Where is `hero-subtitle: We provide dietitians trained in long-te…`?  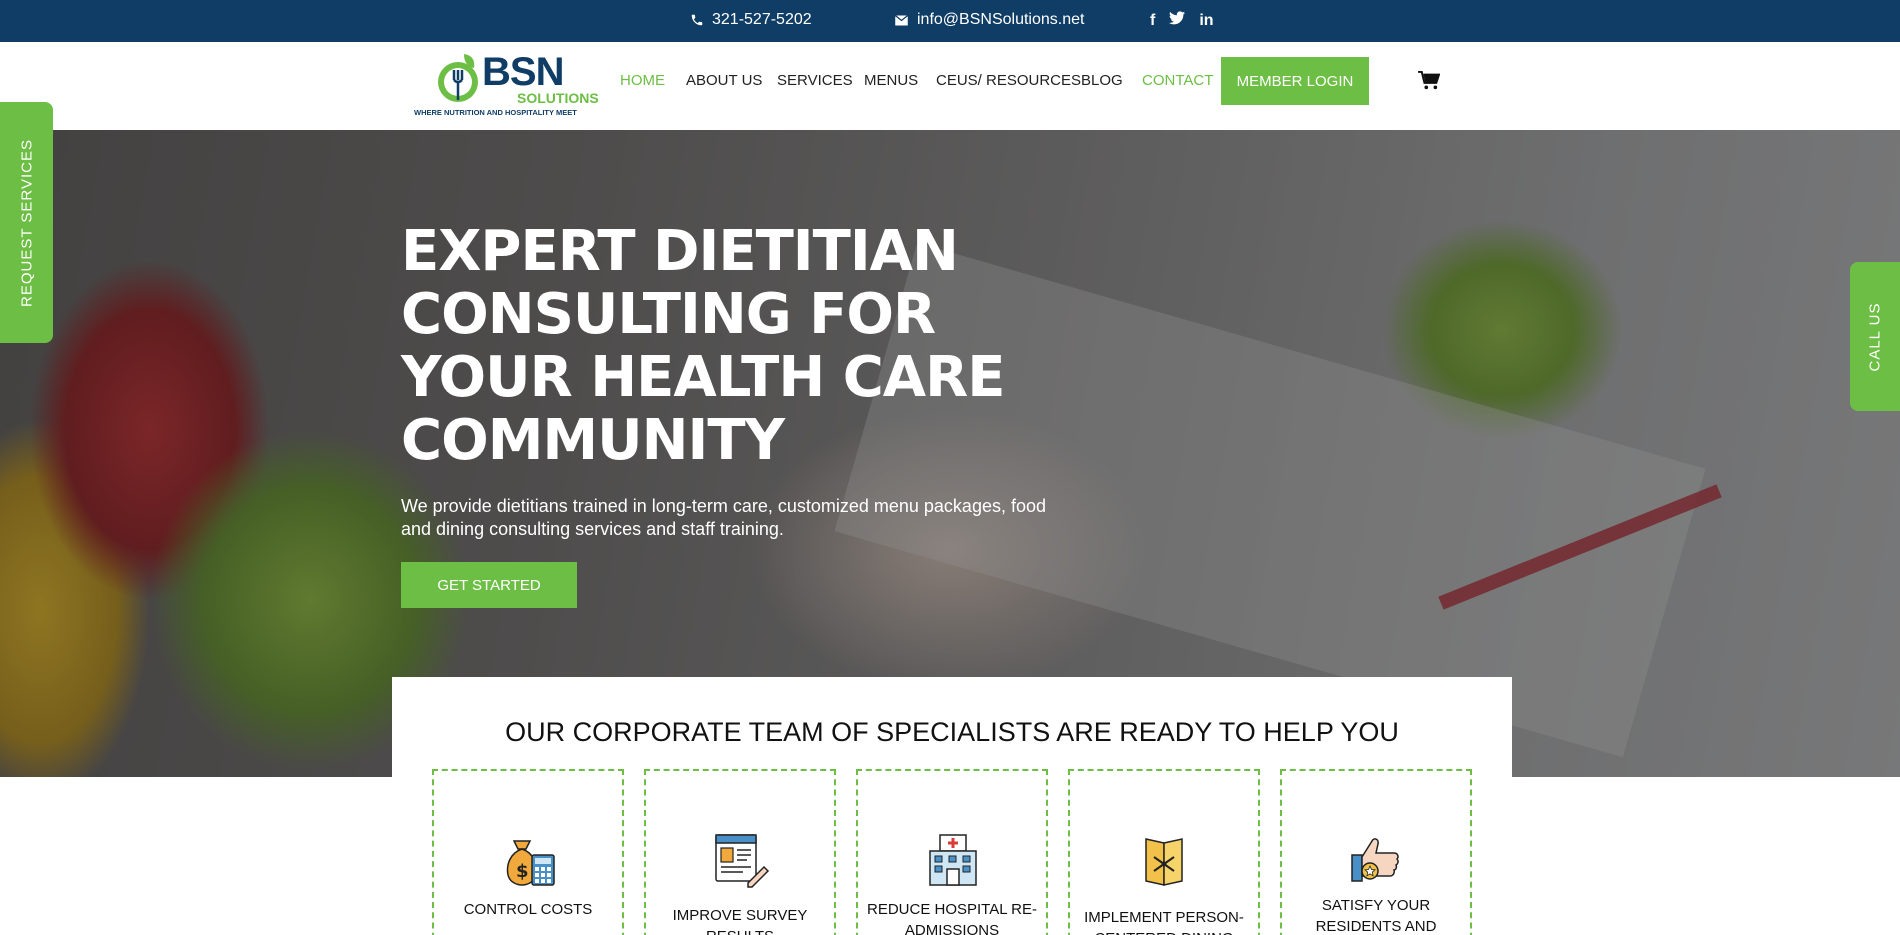 hero-subtitle: We provide dietitians trained in long-te… is located at coordinates (724, 517).